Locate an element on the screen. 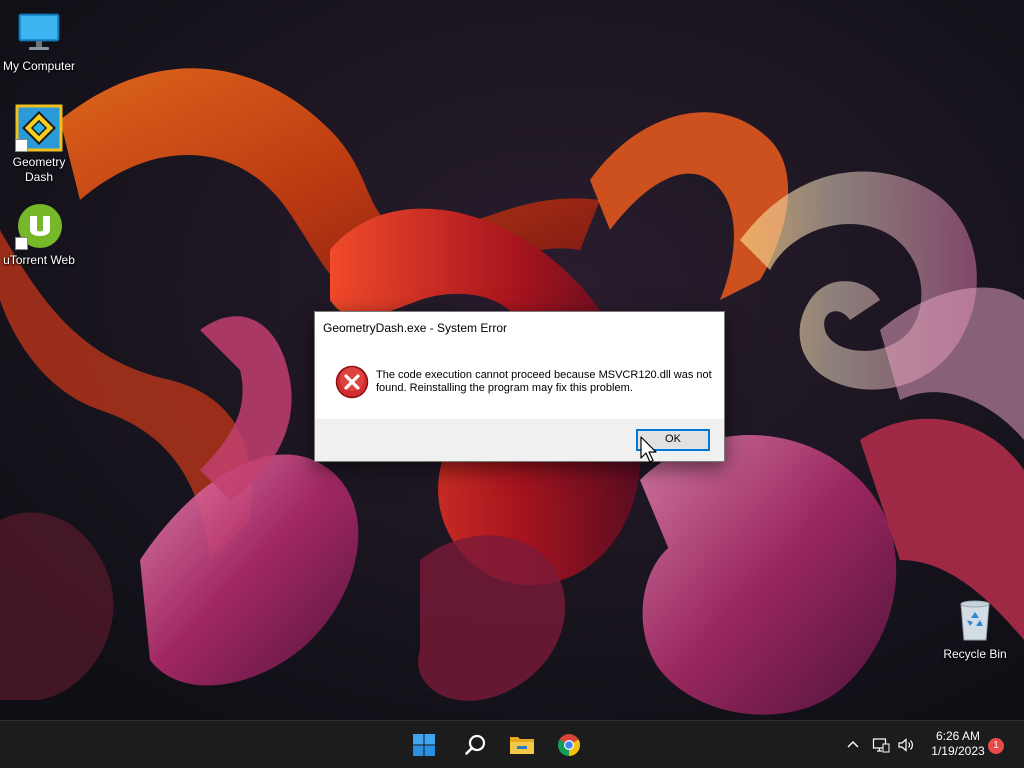 Image resolution: width=1024 pixels, height=768 pixels. taskbar: 6:26 AM 1/19/2023 1 is located at coordinates (512, 744).